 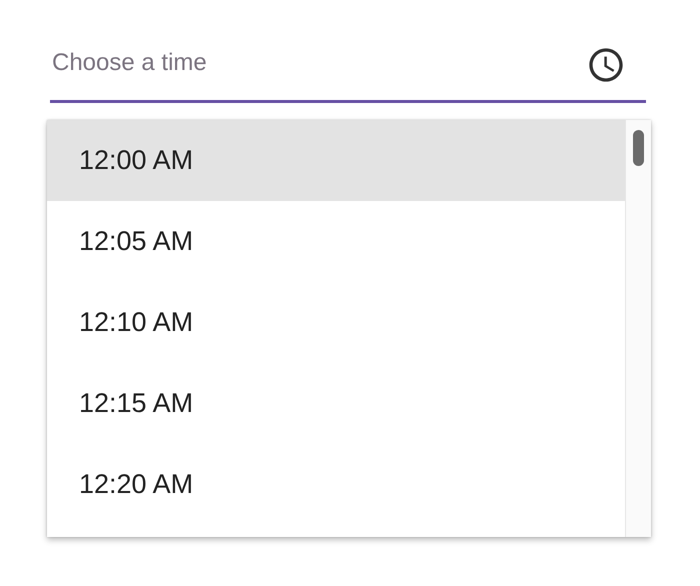 I want to click on time-option: 12:15 AM, so click(x=336, y=403).